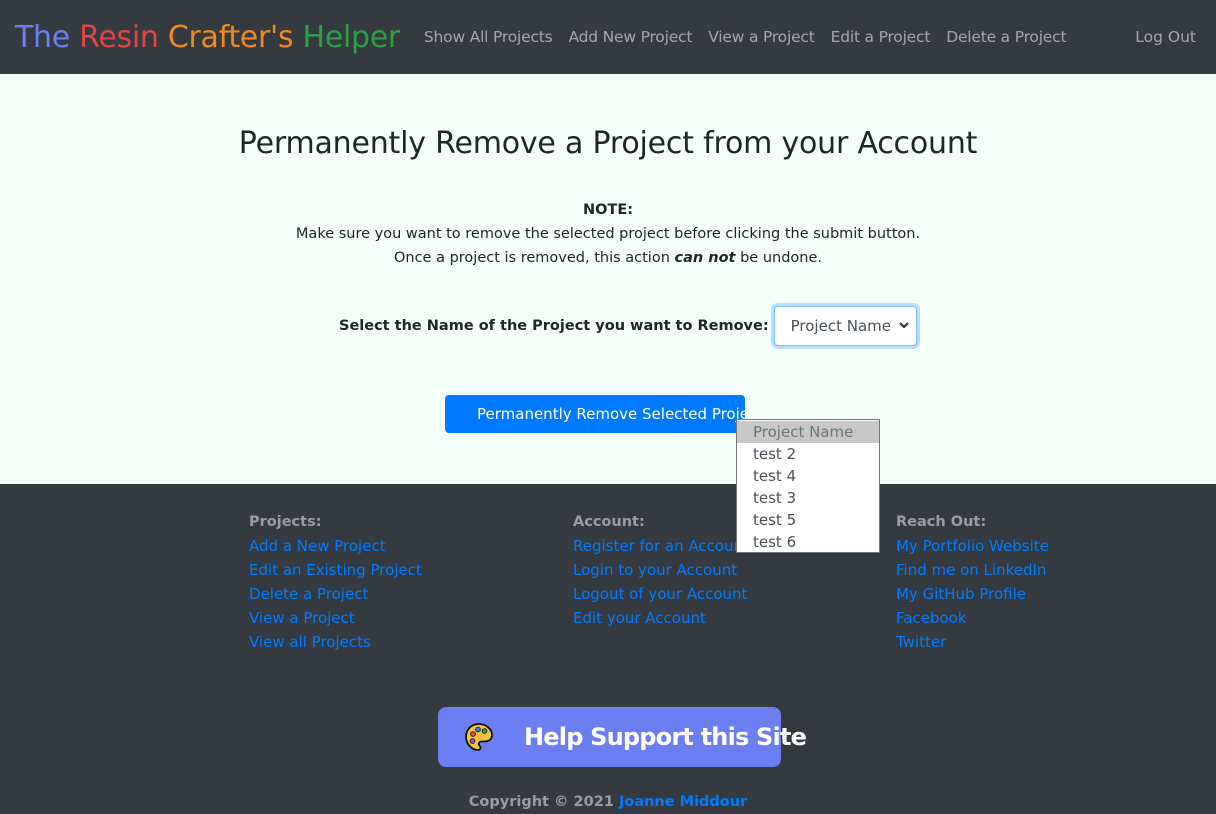 Image resolution: width=1216 pixels, height=814 pixels. I want to click on footer-link-delete-project: Delete a Project, so click(335, 594).